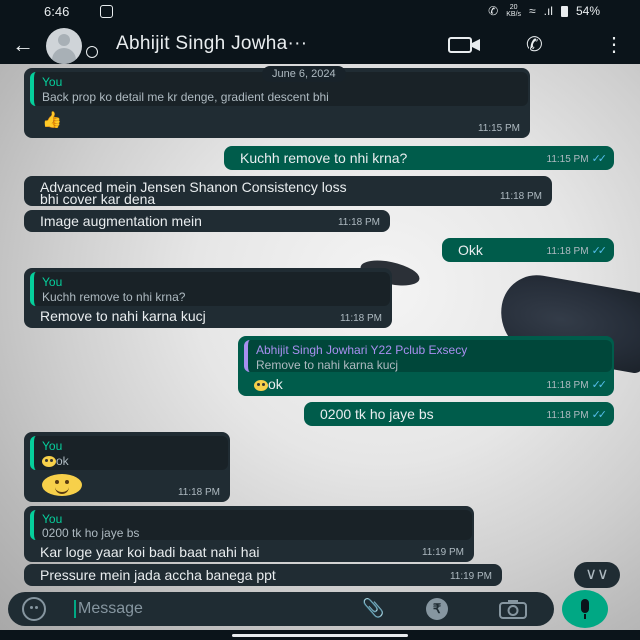 The image size is (640, 640). What do you see at coordinates (585, 606) in the screenshot?
I see `mic-icon` at bounding box center [585, 606].